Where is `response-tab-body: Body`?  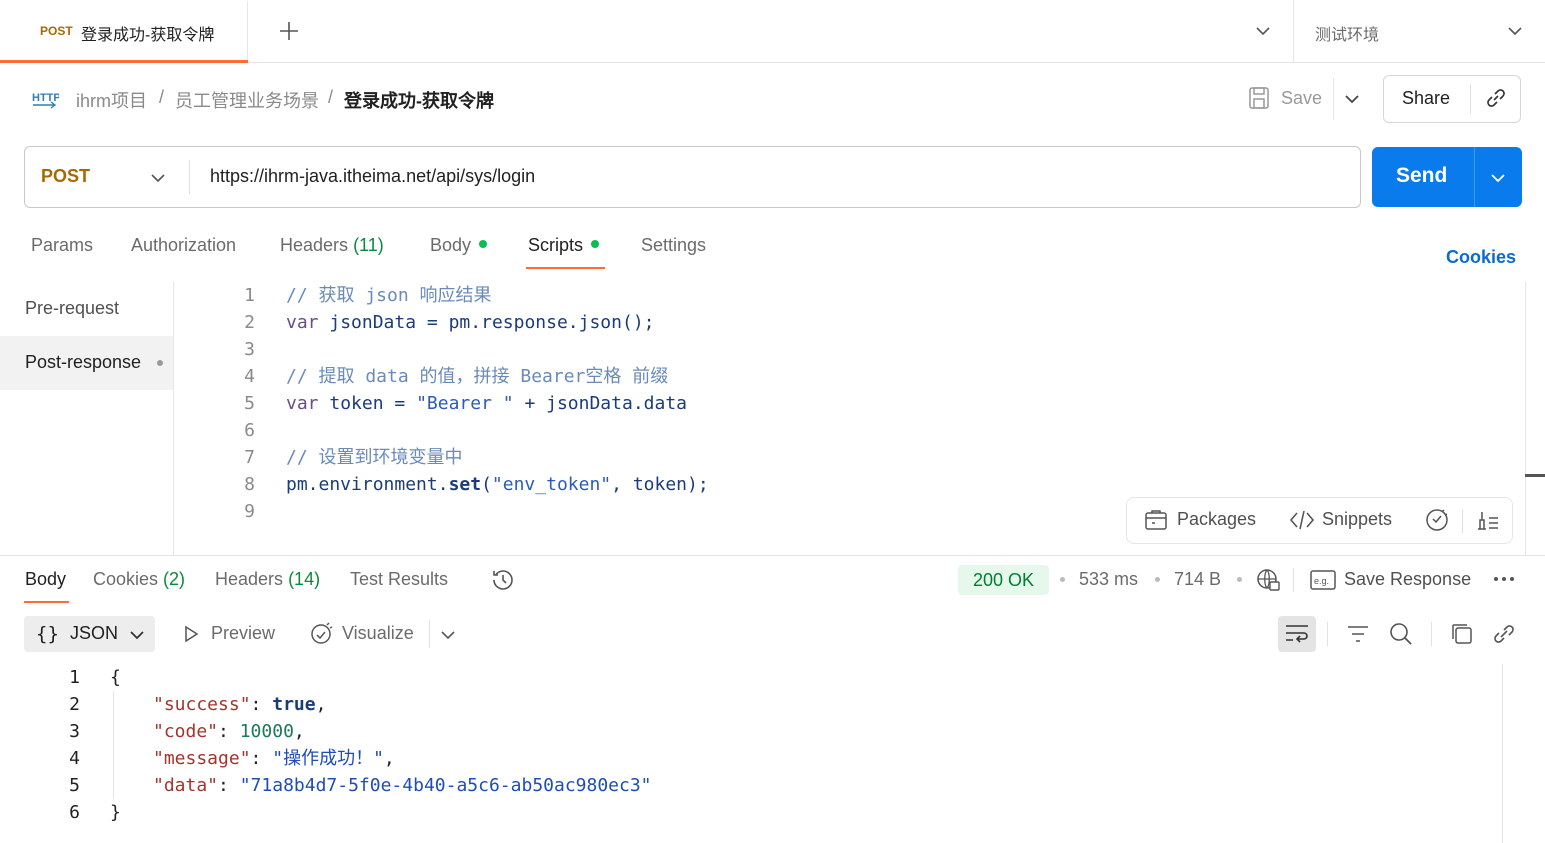
response-tab-body: Body is located at coordinates (45, 579).